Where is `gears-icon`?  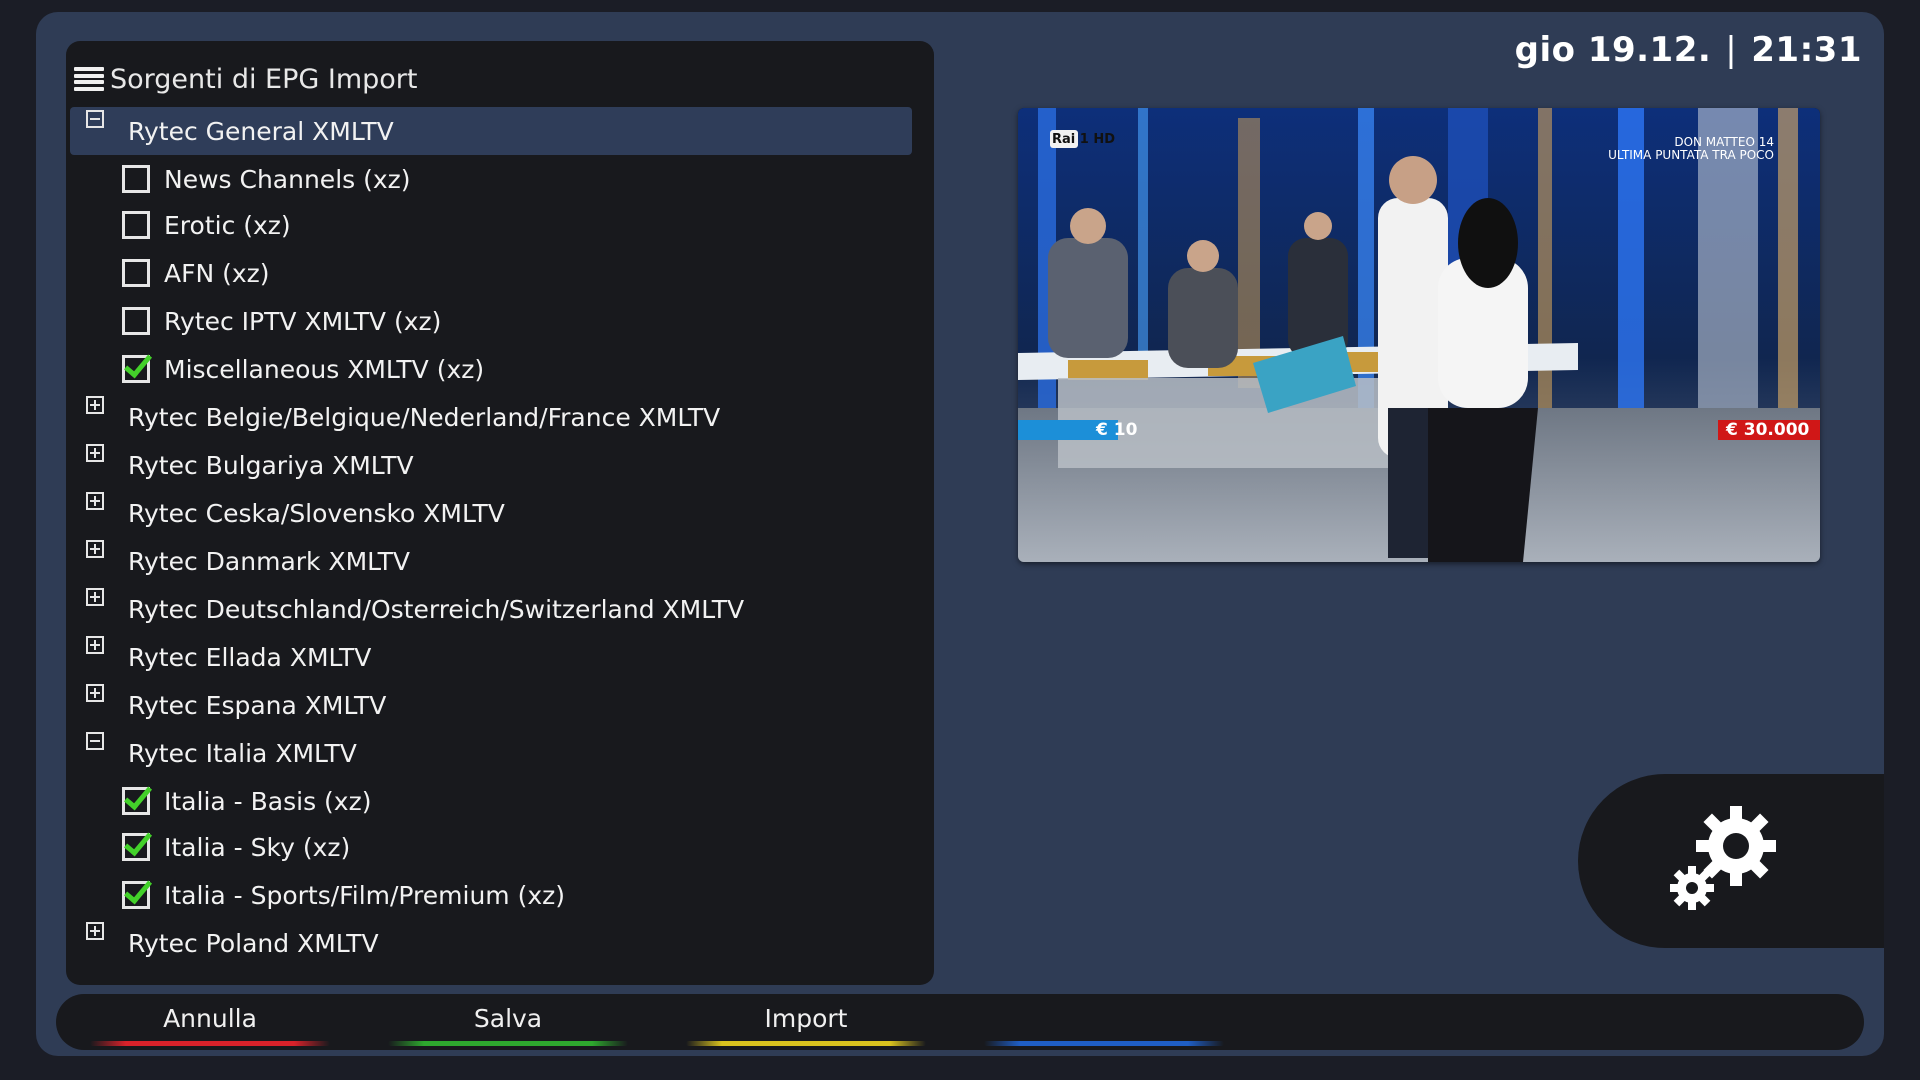 gears-icon is located at coordinates (1723, 858).